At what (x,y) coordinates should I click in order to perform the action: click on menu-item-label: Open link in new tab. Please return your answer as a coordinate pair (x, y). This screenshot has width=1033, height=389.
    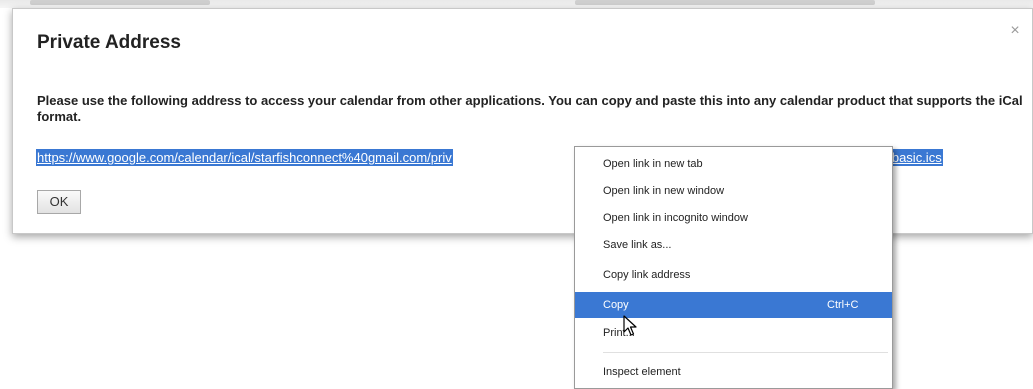
    Looking at the image, I should click on (653, 164).